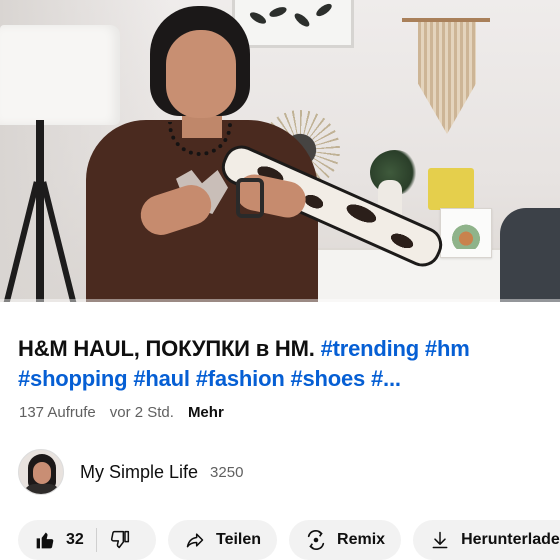 This screenshot has height=560, width=560. What do you see at coordinates (250, 198) in the screenshot?
I see `belt-buckle` at bounding box center [250, 198].